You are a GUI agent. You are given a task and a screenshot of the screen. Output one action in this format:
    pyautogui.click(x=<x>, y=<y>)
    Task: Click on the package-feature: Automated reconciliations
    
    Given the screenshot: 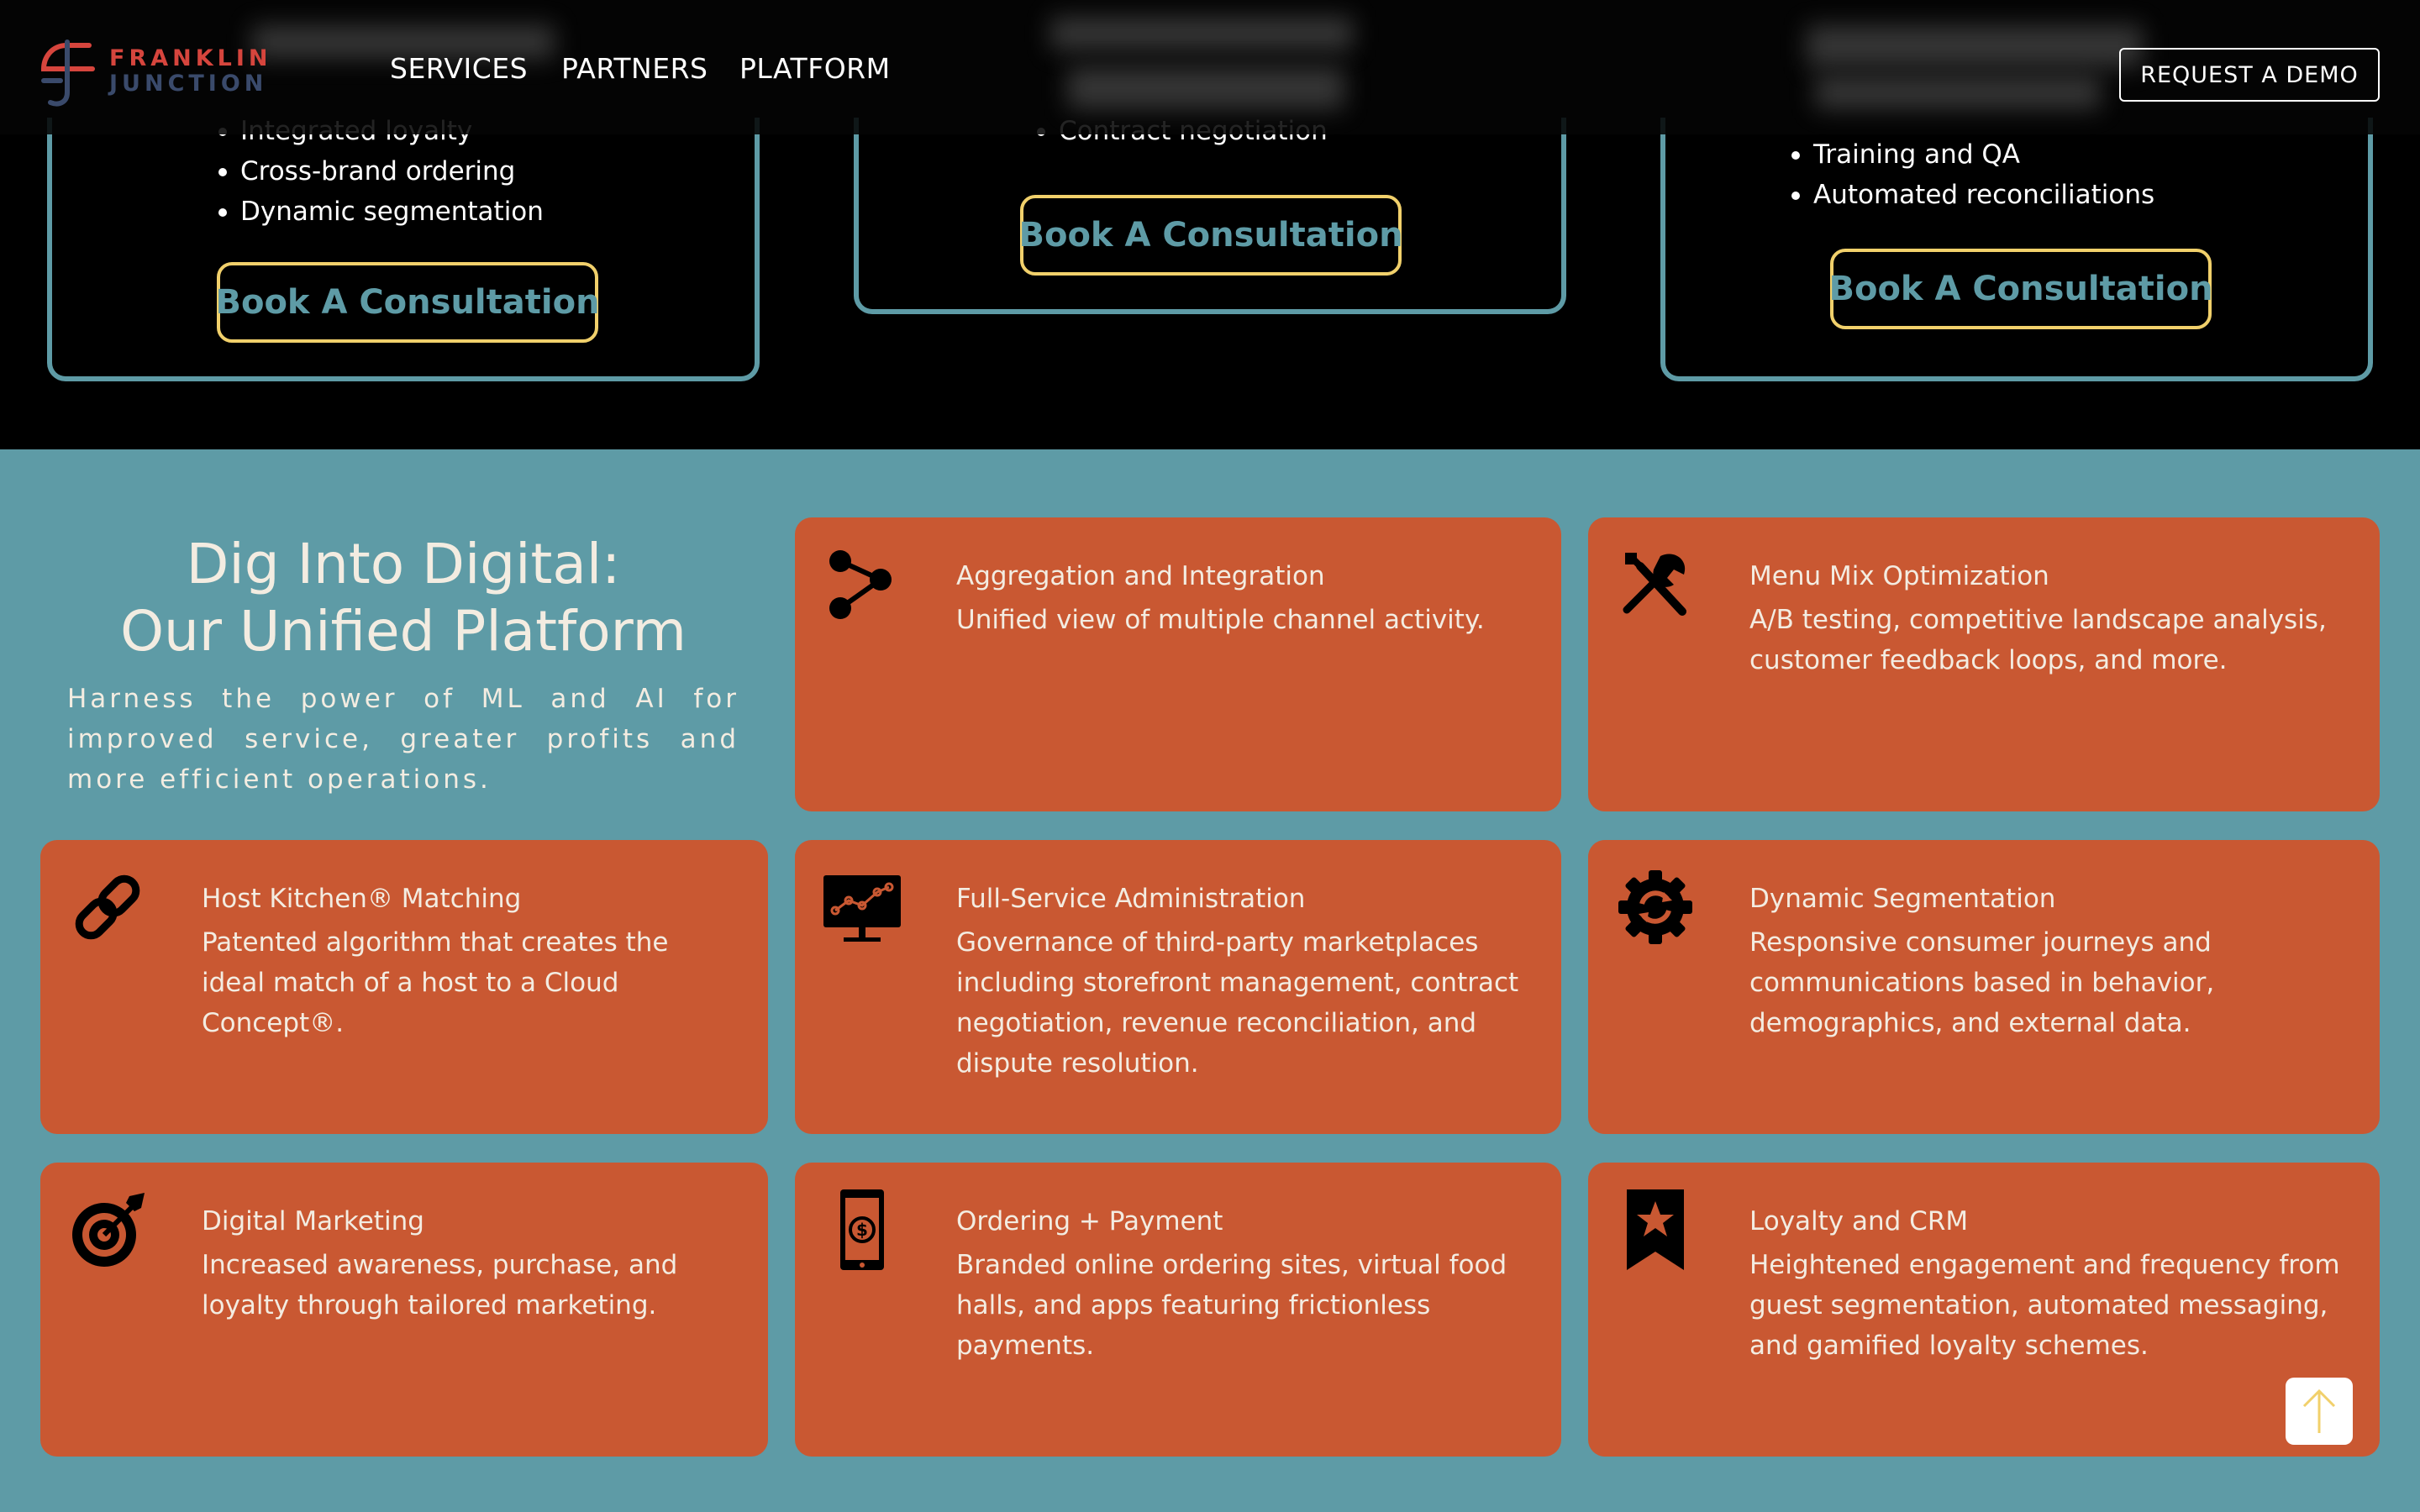 What is the action you would take?
    pyautogui.click(x=1972, y=195)
    